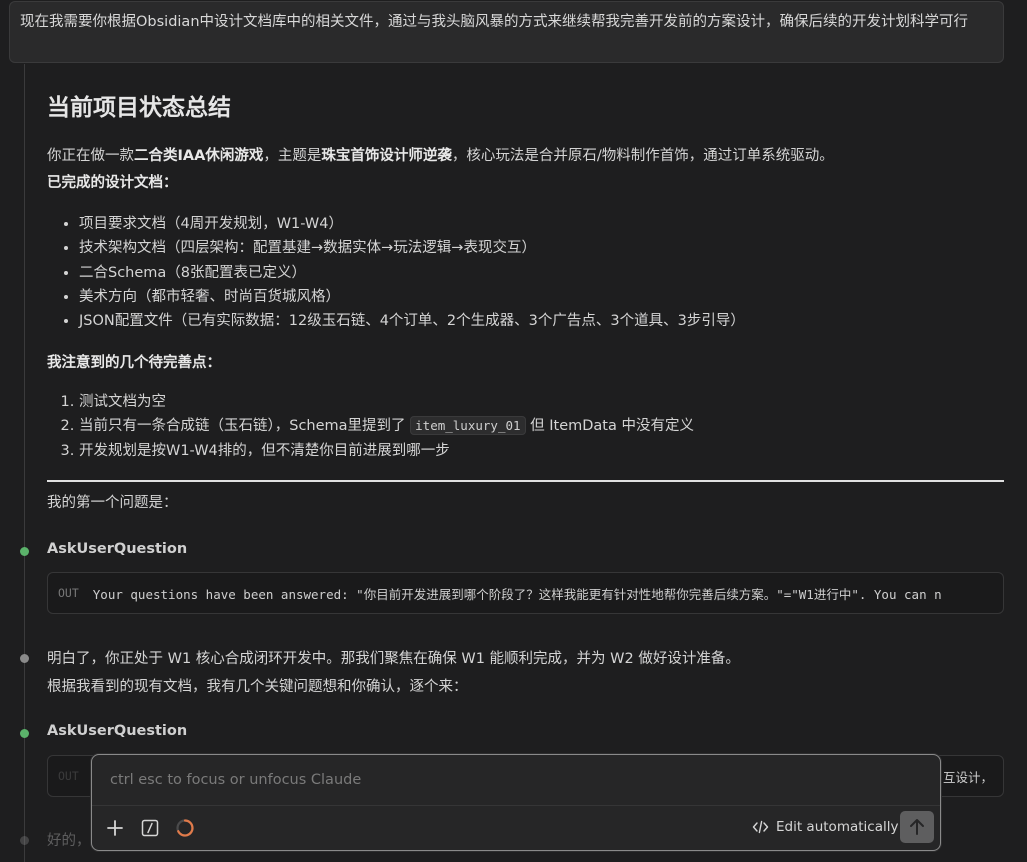 The width and height of the screenshot is (1027, 862). What do you see at coordinates (412, 273) in the screenshot?
I see `list-item: 二合Schema（8张配置表已定义）` at bounding box center [412, 273].